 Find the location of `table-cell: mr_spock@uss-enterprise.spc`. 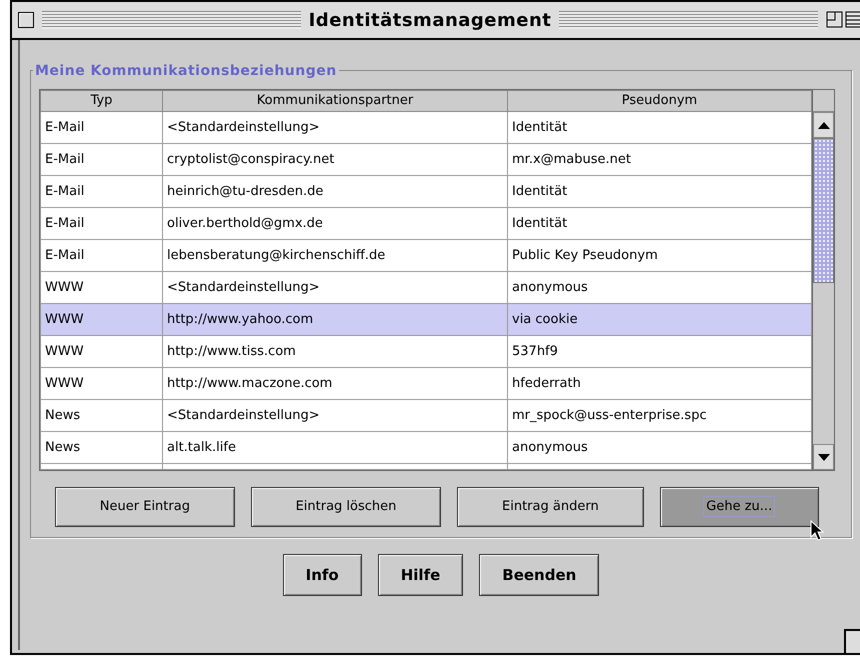

table-cell: mr_spock@uss-enterprise.spc is located at coordinates (660, 416).